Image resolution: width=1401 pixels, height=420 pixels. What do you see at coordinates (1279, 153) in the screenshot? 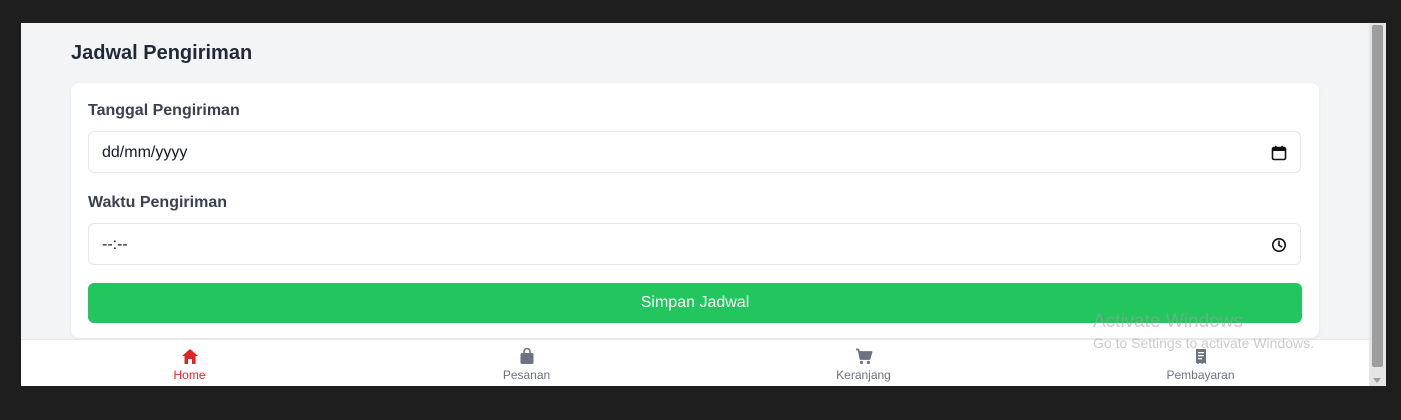
I see `calendar-icon` at bounding box center [1279, 153].